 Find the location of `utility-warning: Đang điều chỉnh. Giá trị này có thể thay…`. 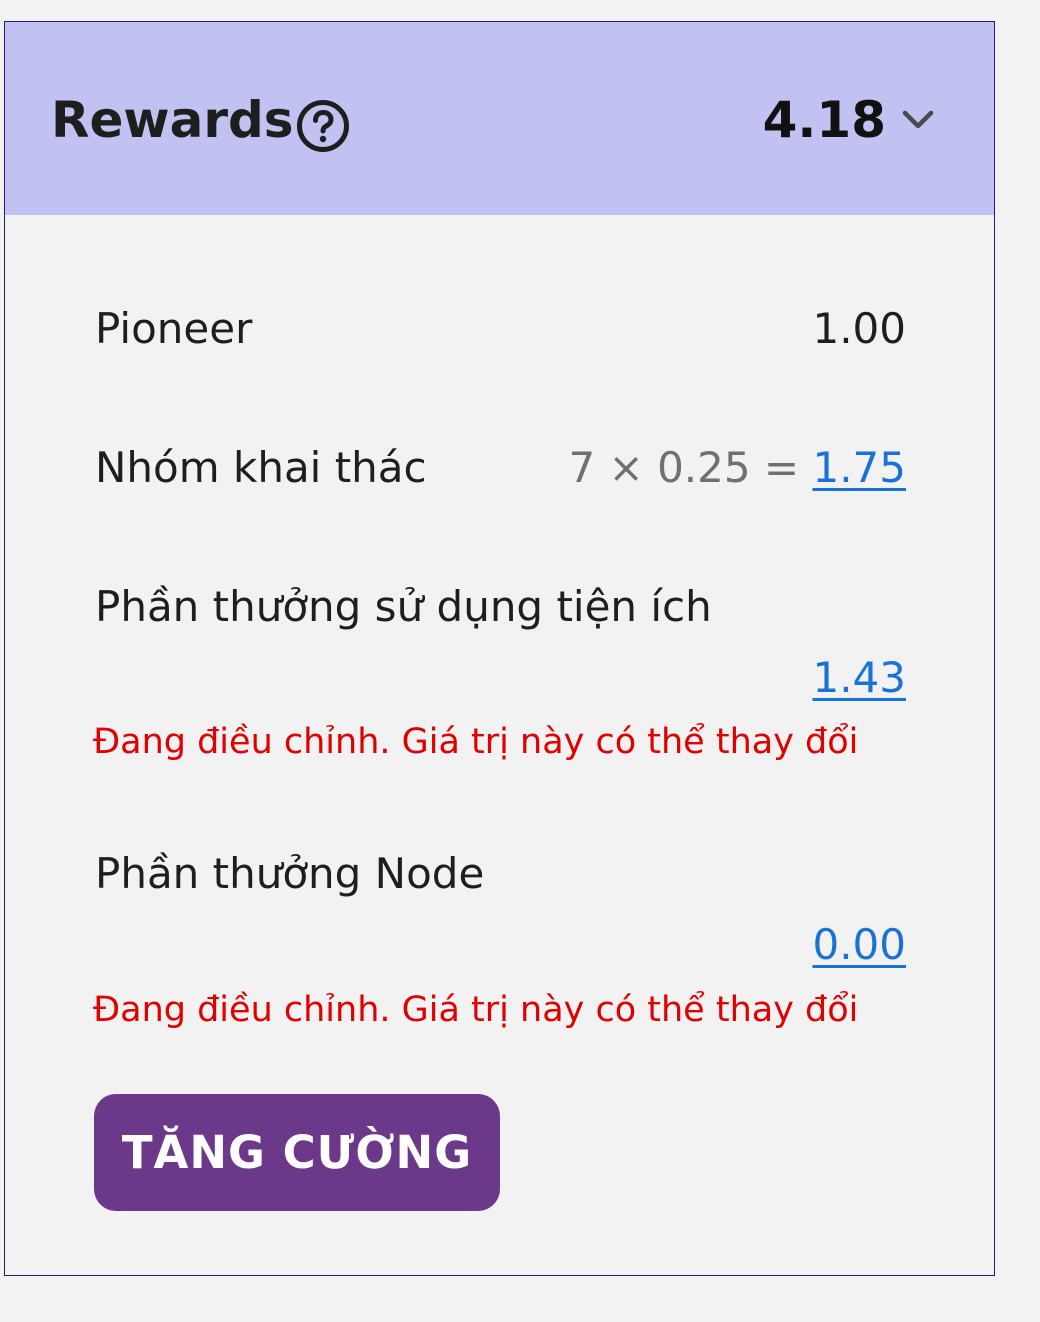

utility-warning: Đang điều chỉnh. Giá trị này có thể thay… is located at coordinates (476, 742).